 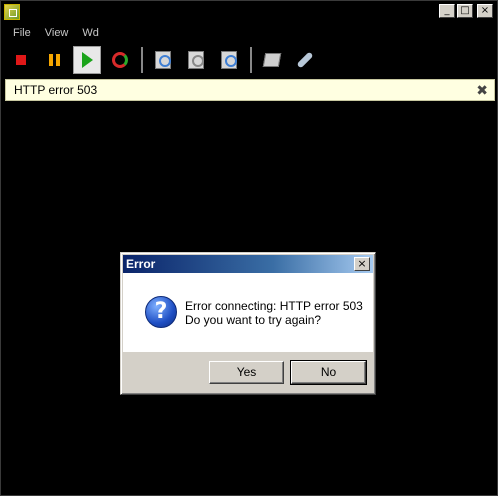 What do you see at coordinates (253, 320) in the screenshot?
I see `dialog-message-line-2: Do you want to try again?` at bounding box center [253, 320].